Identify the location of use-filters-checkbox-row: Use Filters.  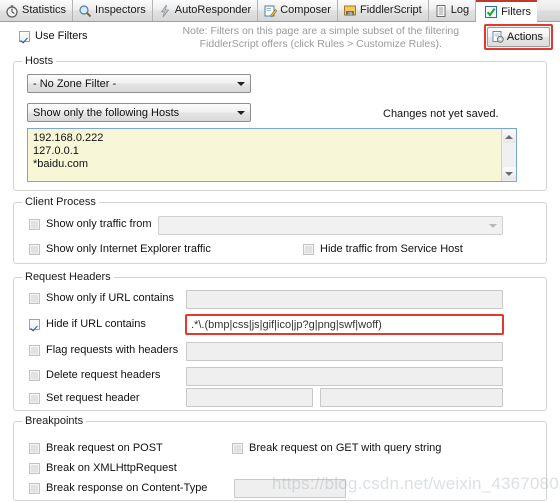
(53, 36).